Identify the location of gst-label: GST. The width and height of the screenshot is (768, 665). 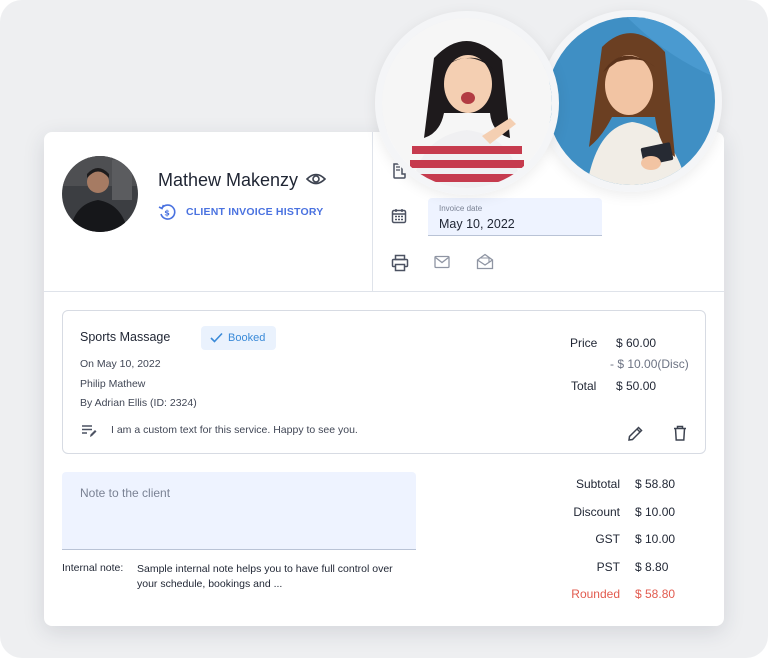
(607, 539).